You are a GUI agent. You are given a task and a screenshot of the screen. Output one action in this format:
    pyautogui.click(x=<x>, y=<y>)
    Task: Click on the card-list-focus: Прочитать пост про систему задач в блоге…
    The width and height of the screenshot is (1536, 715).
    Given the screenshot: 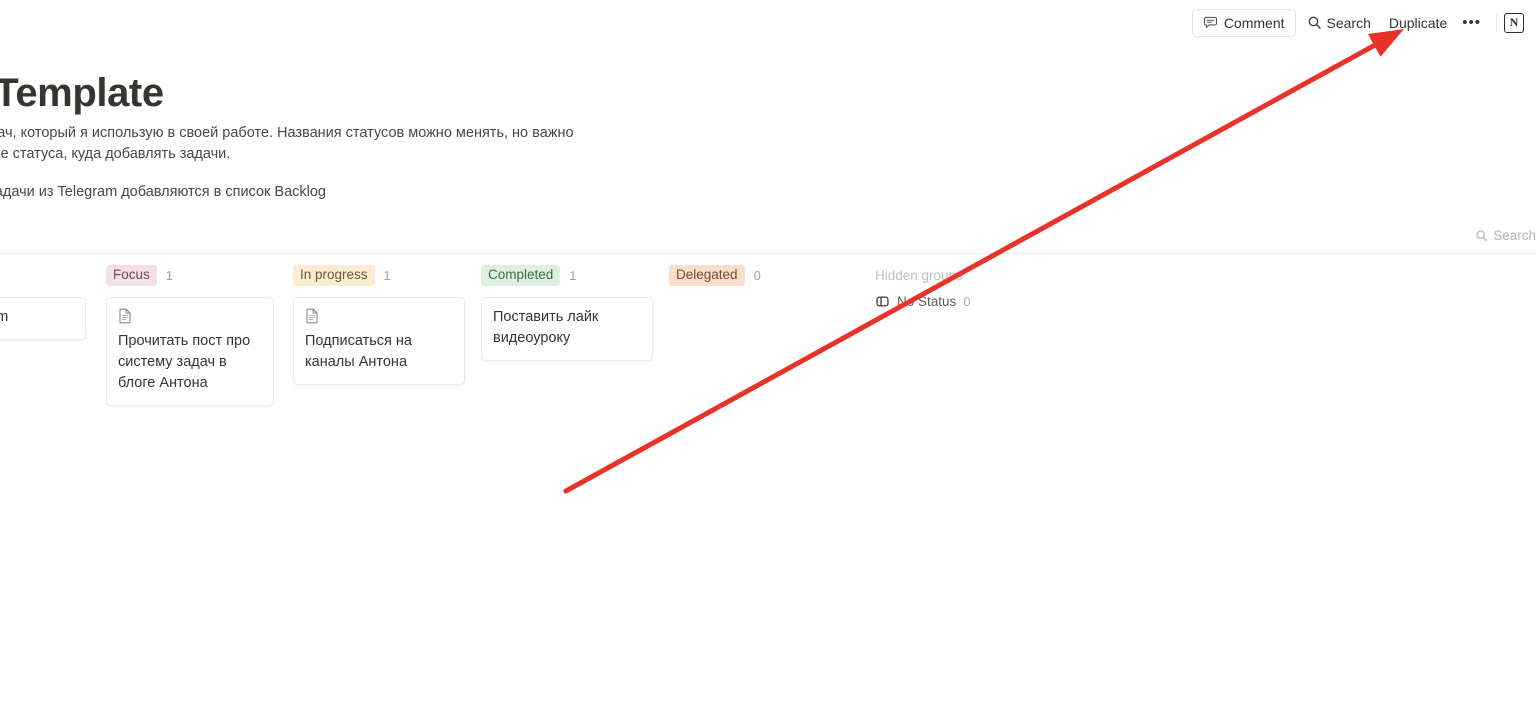 What is the action you would take?
    pyautogui.click(x=190, y=351)
    